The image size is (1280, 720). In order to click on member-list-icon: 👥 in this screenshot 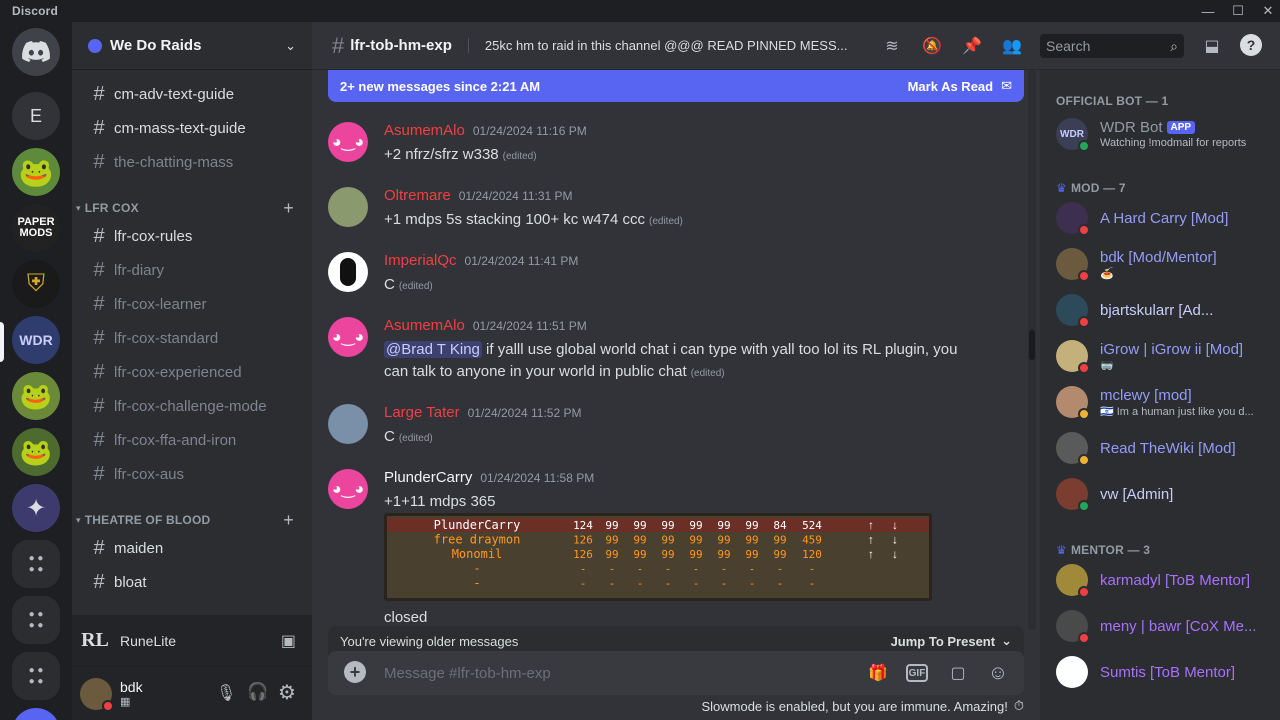, I will do `click(1012, 46)`.